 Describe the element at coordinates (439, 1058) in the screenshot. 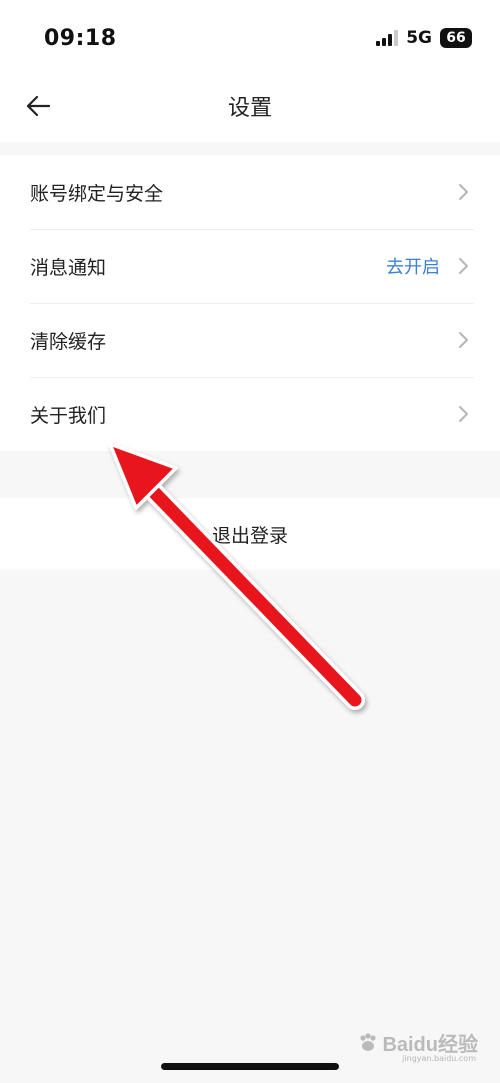

I see `watermark-url: jingyan.baidu.com` at that location.